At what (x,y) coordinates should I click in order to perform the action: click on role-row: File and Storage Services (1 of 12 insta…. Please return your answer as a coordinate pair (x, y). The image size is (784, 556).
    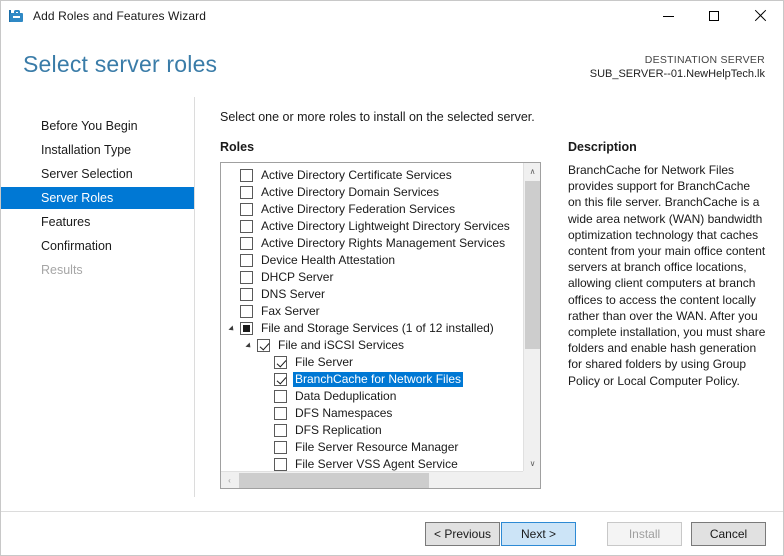
    Looking at the image, I should click on (372, 328).